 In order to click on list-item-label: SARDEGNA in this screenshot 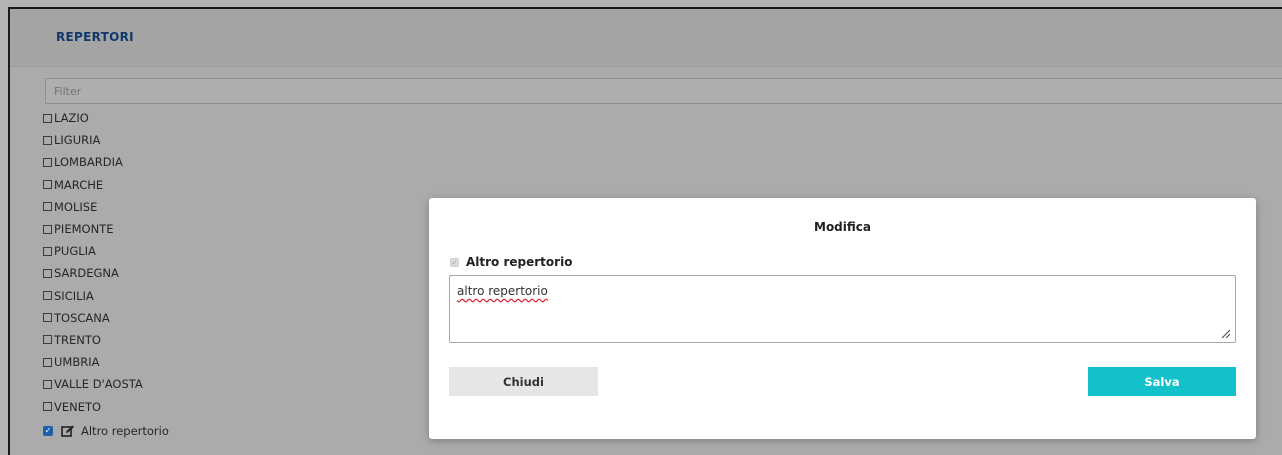, I will do `click(86, 273)`.